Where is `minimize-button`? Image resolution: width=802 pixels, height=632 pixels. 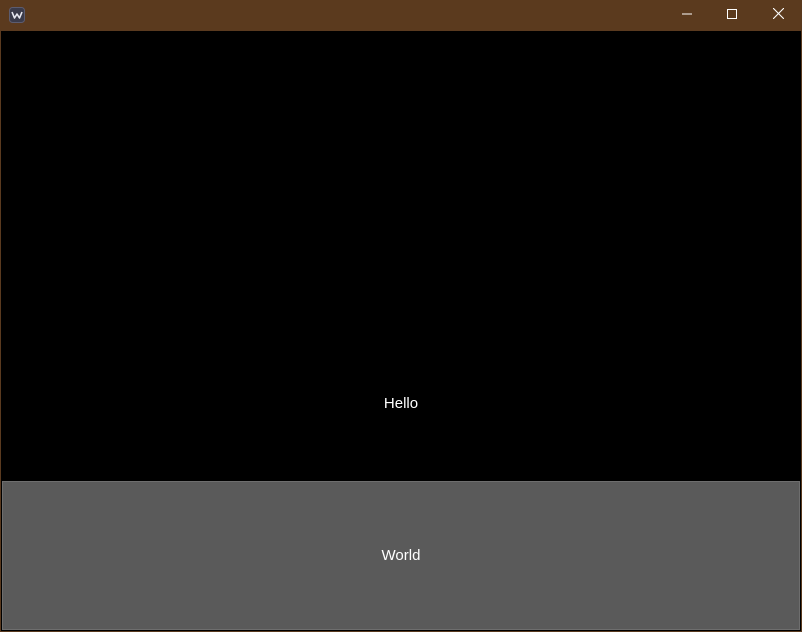
minimize-button is located at coordinates (687, 15).